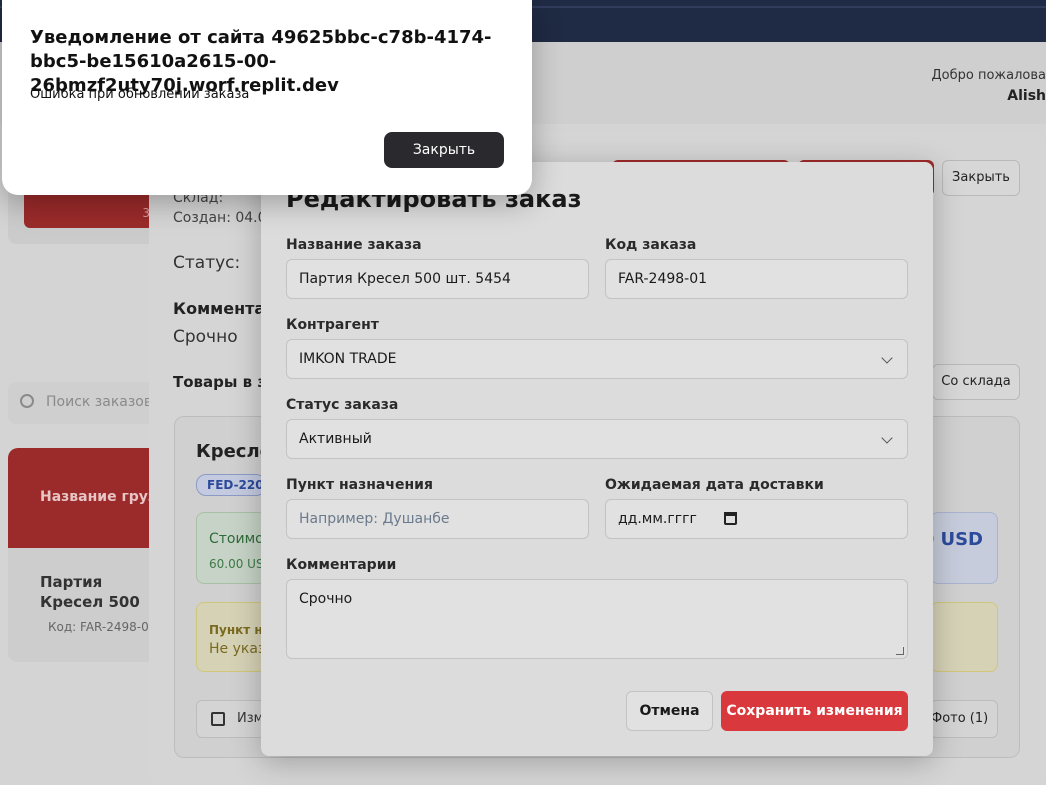 The image size is (1046, 785). Describe the element at coordinates (207, 263) in the screenshot. I see `status-label: Статус:` at that location.